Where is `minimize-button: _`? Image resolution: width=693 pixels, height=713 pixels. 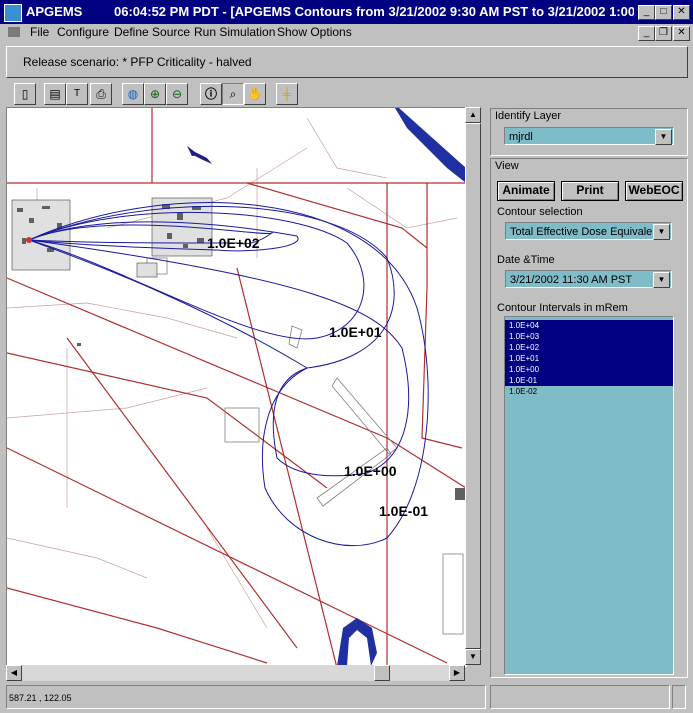
minimize-button: _ is located at coordinates (646, 12).